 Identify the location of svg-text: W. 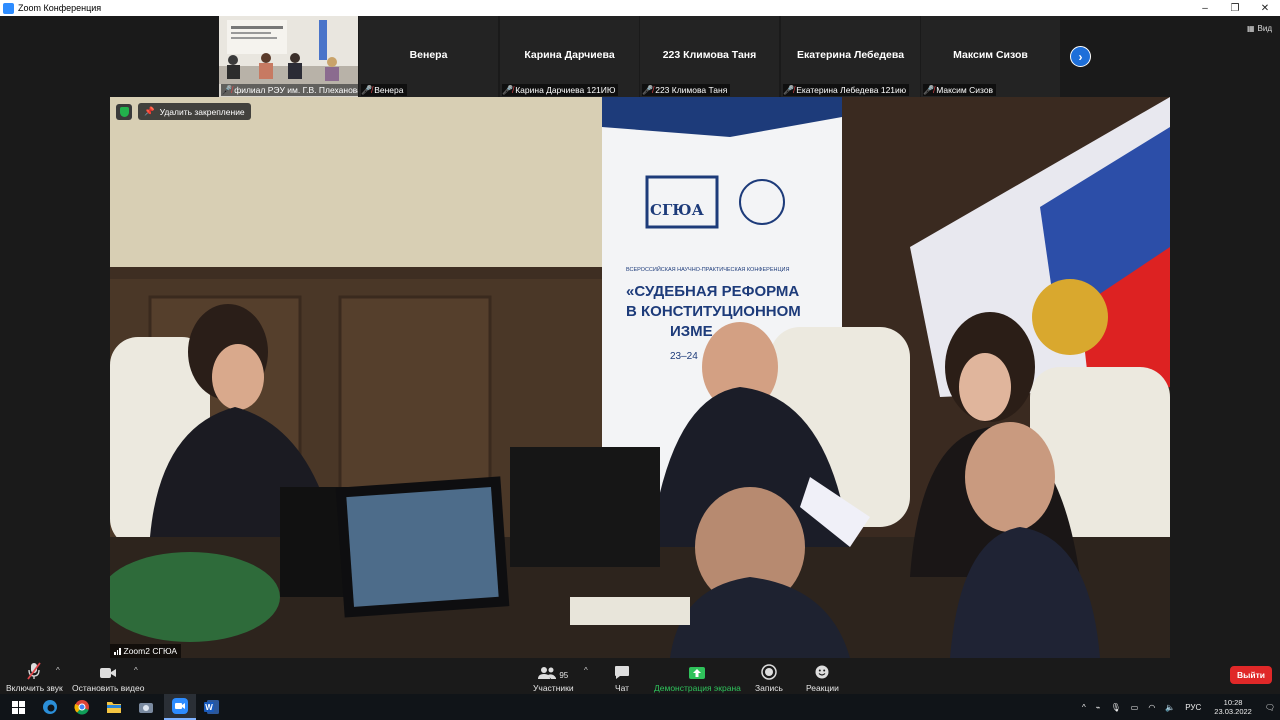
(209, 707).